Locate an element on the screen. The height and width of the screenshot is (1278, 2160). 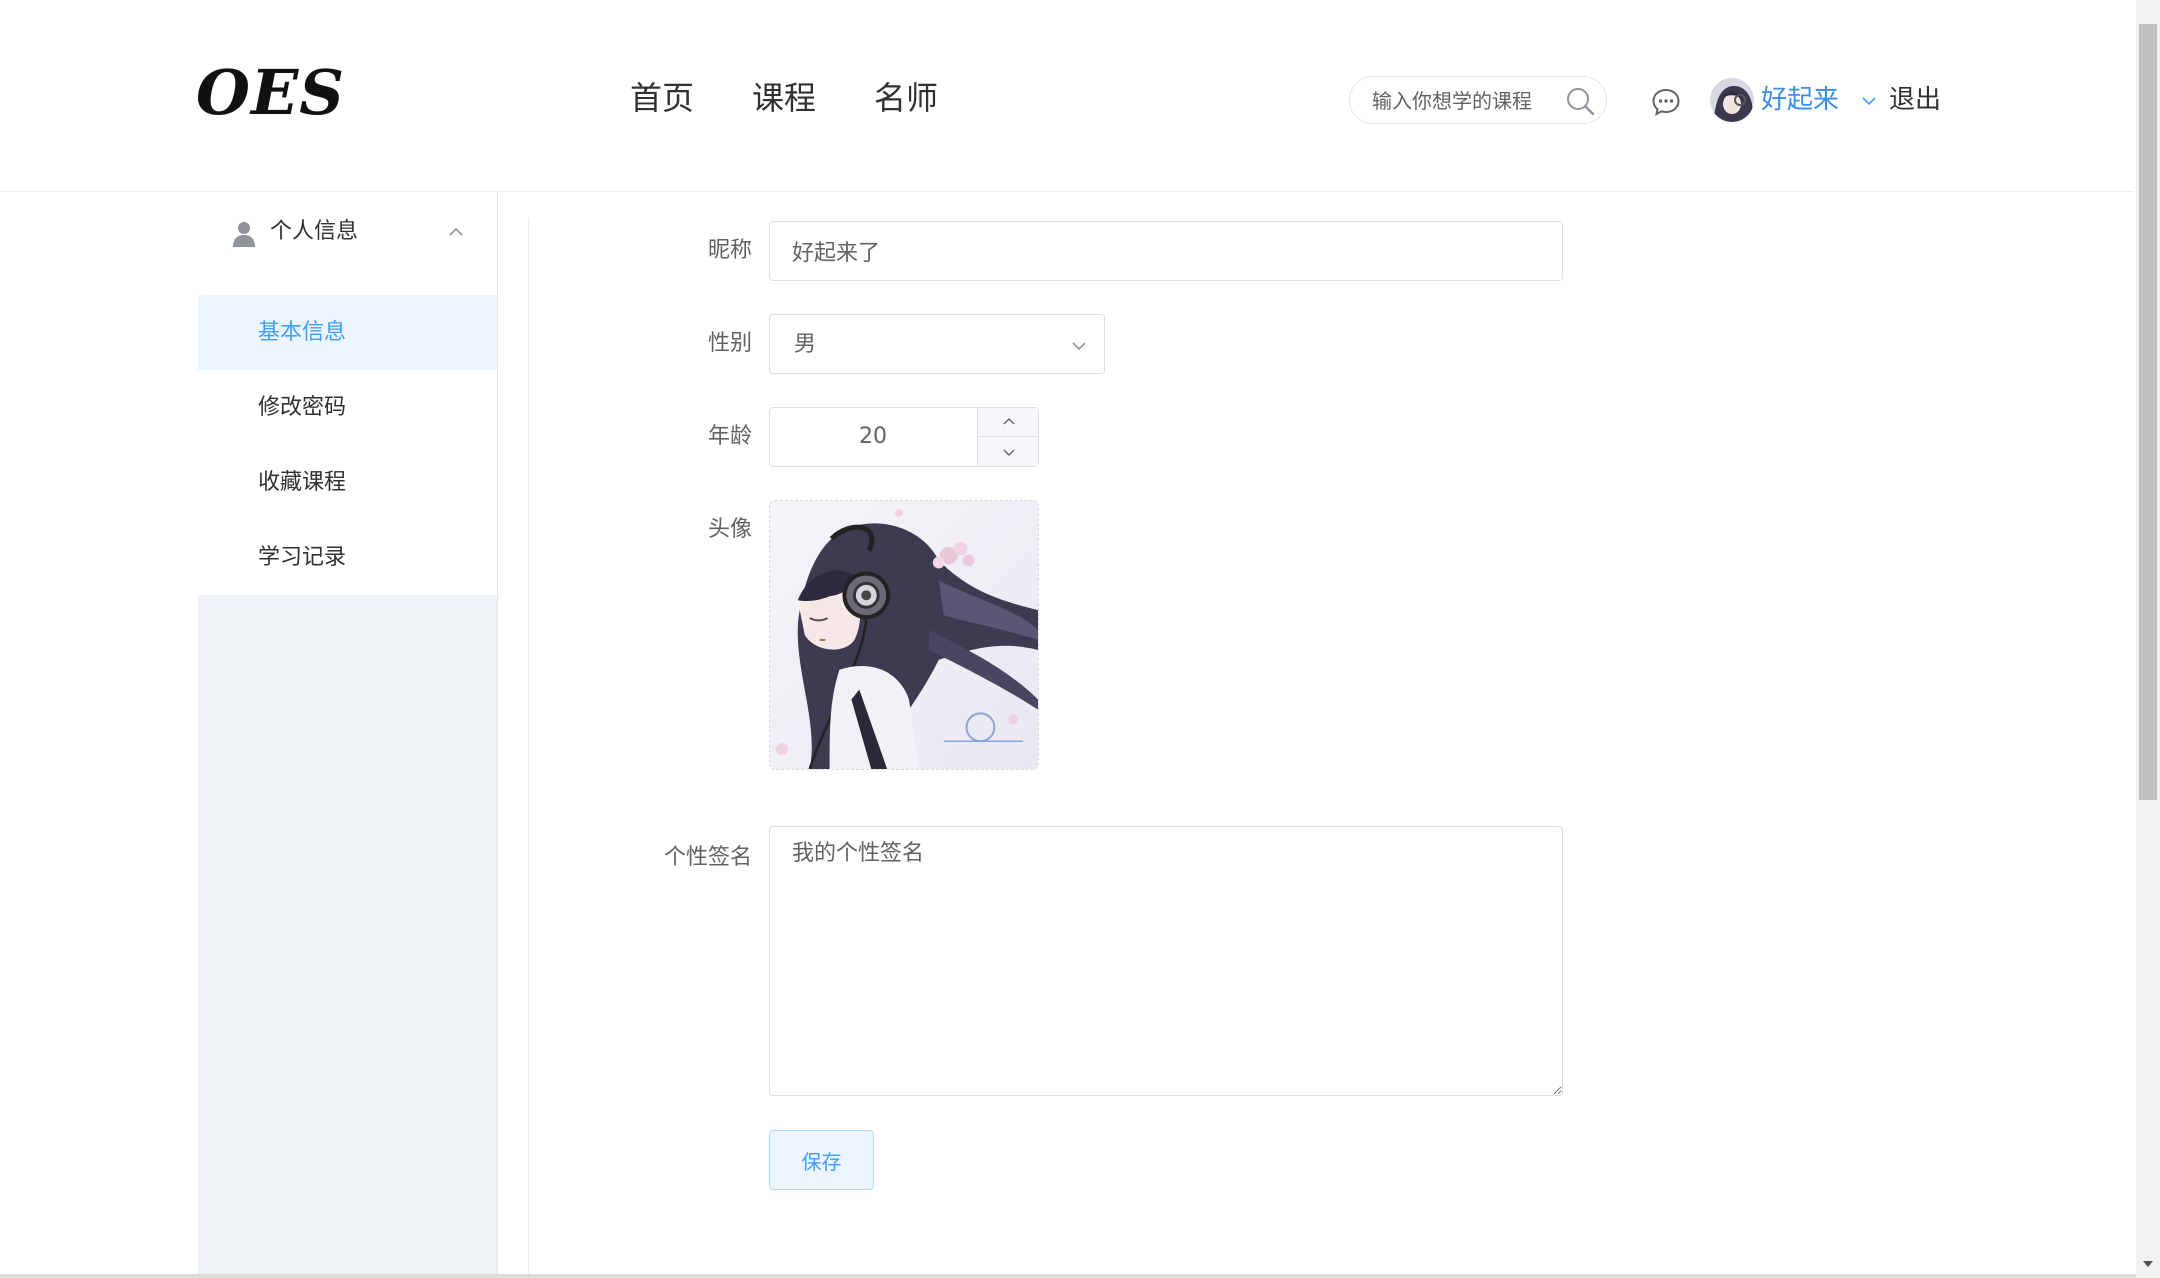
sidebar-item-change-password: 修改密码 is located at coordinates (347, 407).